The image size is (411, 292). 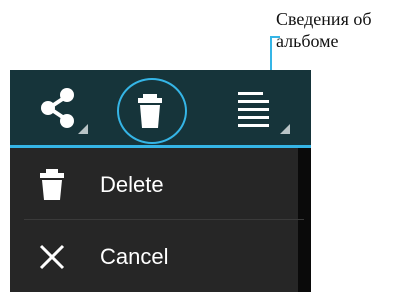 I want to click on close-icon, so click(x=52, y=257).